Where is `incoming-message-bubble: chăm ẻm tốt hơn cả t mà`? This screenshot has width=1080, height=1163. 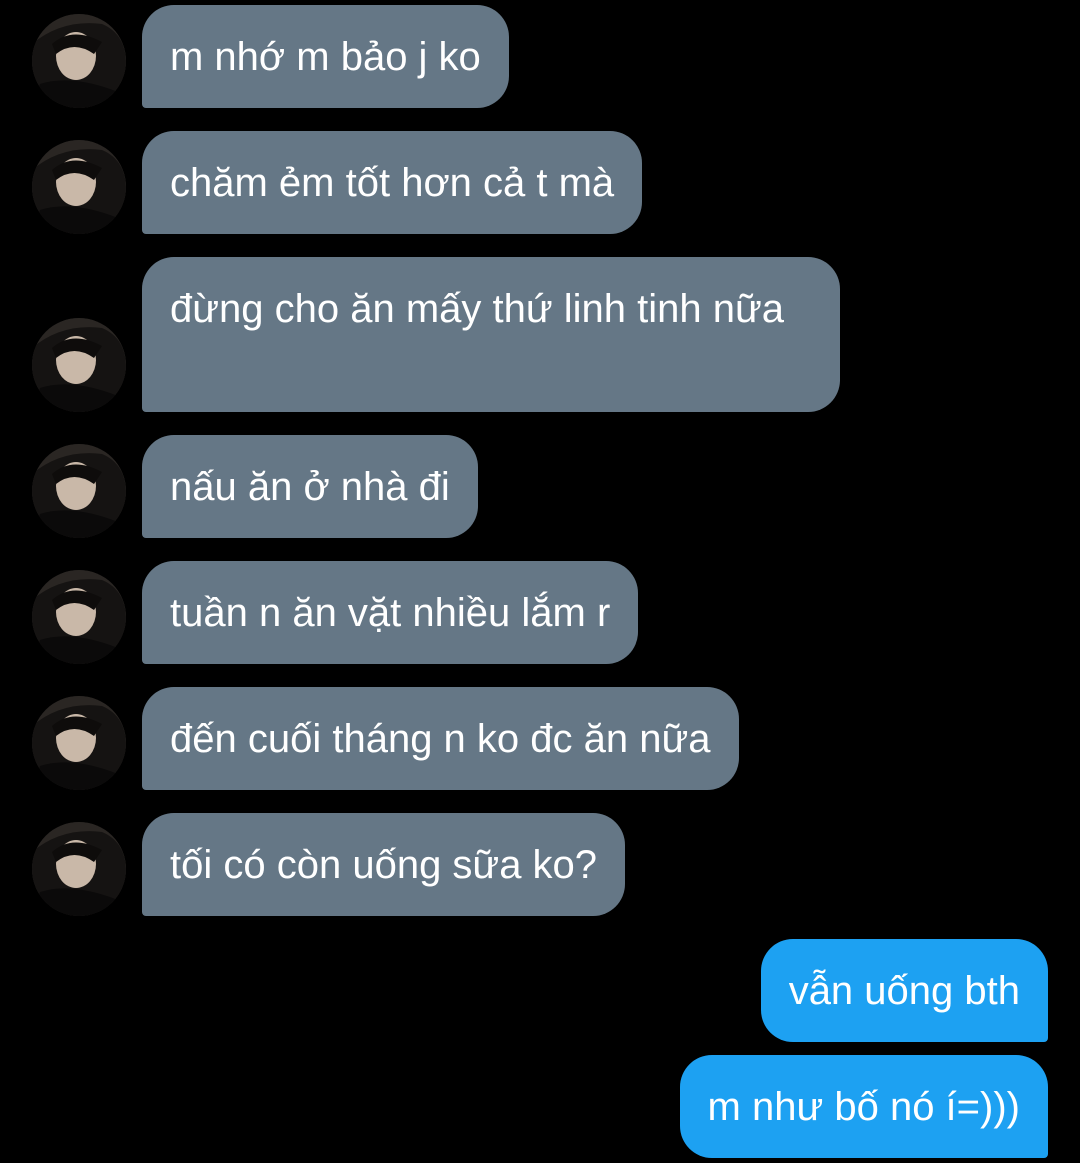
incoming-message-bubble: chăm ẻm tốt hơn cả t mà is located at coordinates (392, 182).